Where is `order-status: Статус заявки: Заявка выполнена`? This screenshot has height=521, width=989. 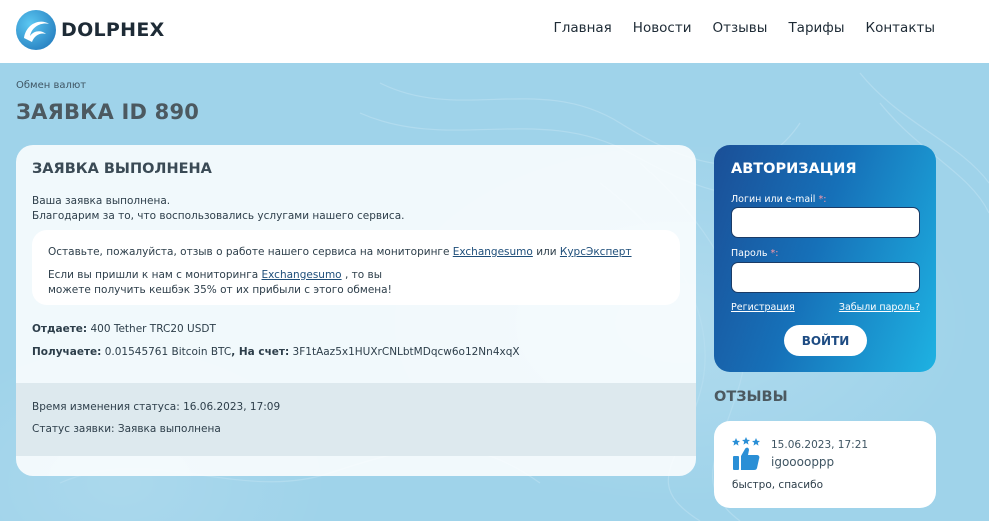
order-status: Статус заявки: Заявка выполнена is located at coordinates (126, 429).